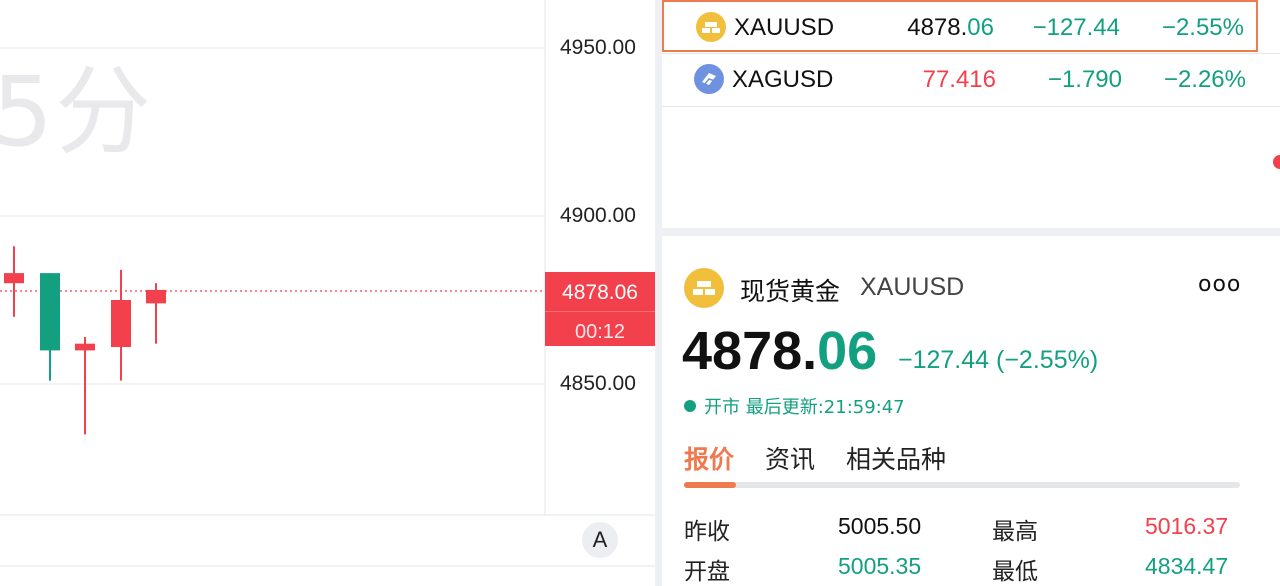 The image size is (1280, 586). Describe the element at coordinates (784, 27) in the screenshot. I see `symbol-label: XAUUSD` at that location.